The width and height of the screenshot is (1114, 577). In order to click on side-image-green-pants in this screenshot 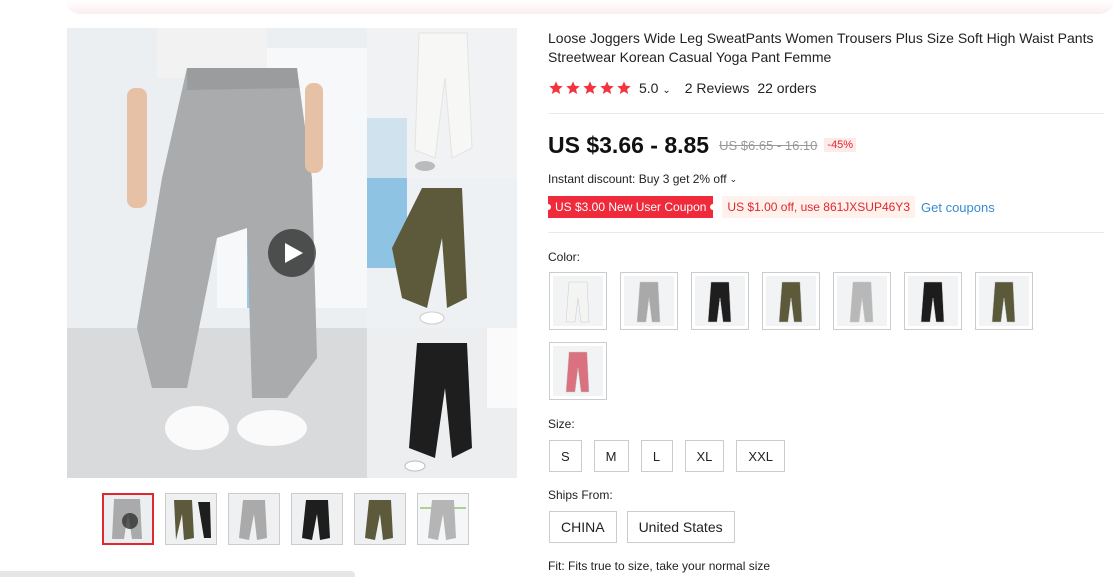, I will do `click(442, 253)`.